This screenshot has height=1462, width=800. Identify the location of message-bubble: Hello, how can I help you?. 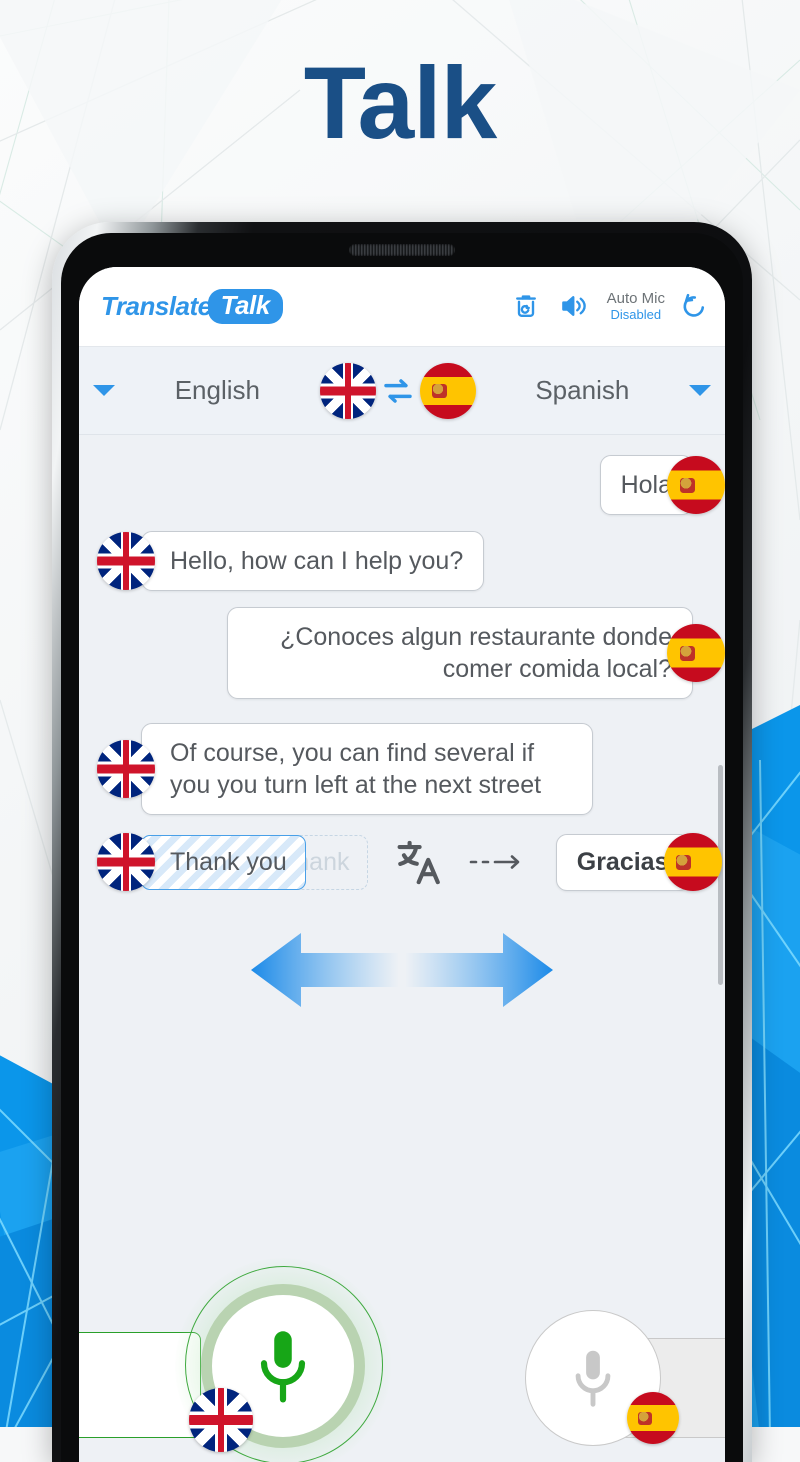
(313, 561).